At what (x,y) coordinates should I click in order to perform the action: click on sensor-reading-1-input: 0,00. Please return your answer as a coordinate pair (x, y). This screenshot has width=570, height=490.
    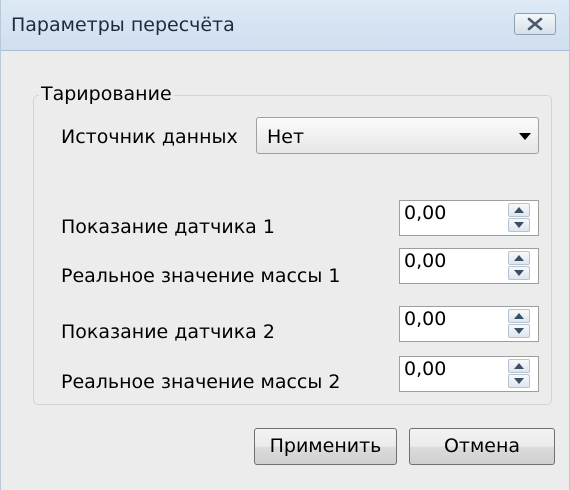
    Looking at the image, I should click on (469, 218).